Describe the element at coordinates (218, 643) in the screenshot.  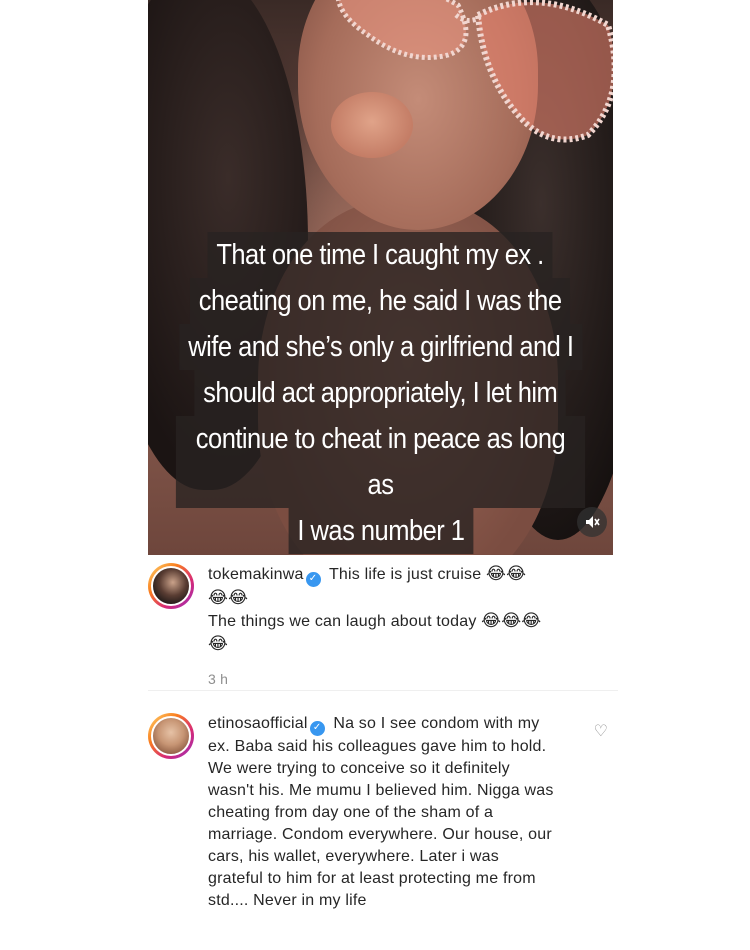
I see `emoji-text: 😂` at that location.